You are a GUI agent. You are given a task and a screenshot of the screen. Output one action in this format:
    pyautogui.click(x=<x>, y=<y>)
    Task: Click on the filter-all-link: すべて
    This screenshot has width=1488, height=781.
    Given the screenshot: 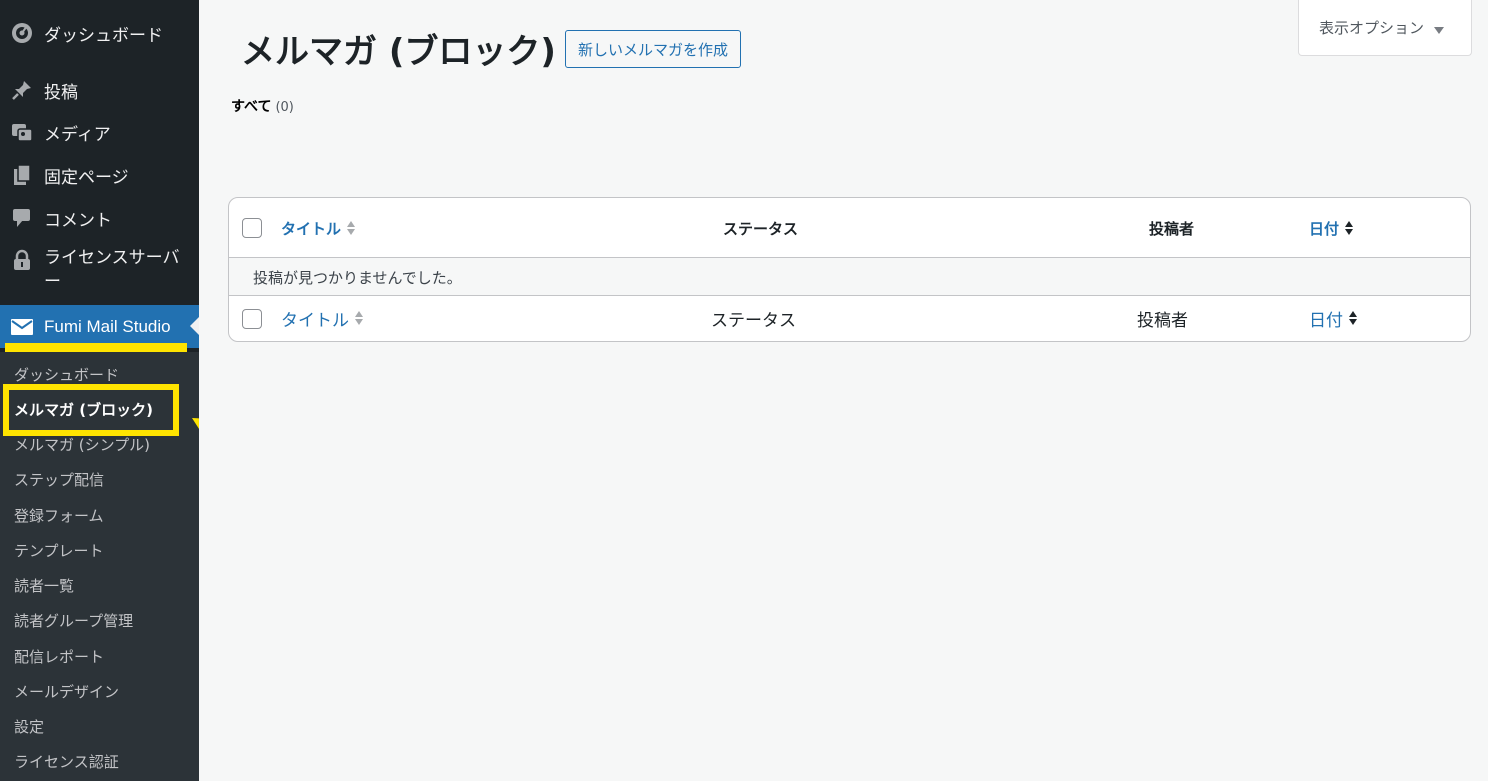 What is the action you would take?
    pyautogui.click(x=251, y=107)
    